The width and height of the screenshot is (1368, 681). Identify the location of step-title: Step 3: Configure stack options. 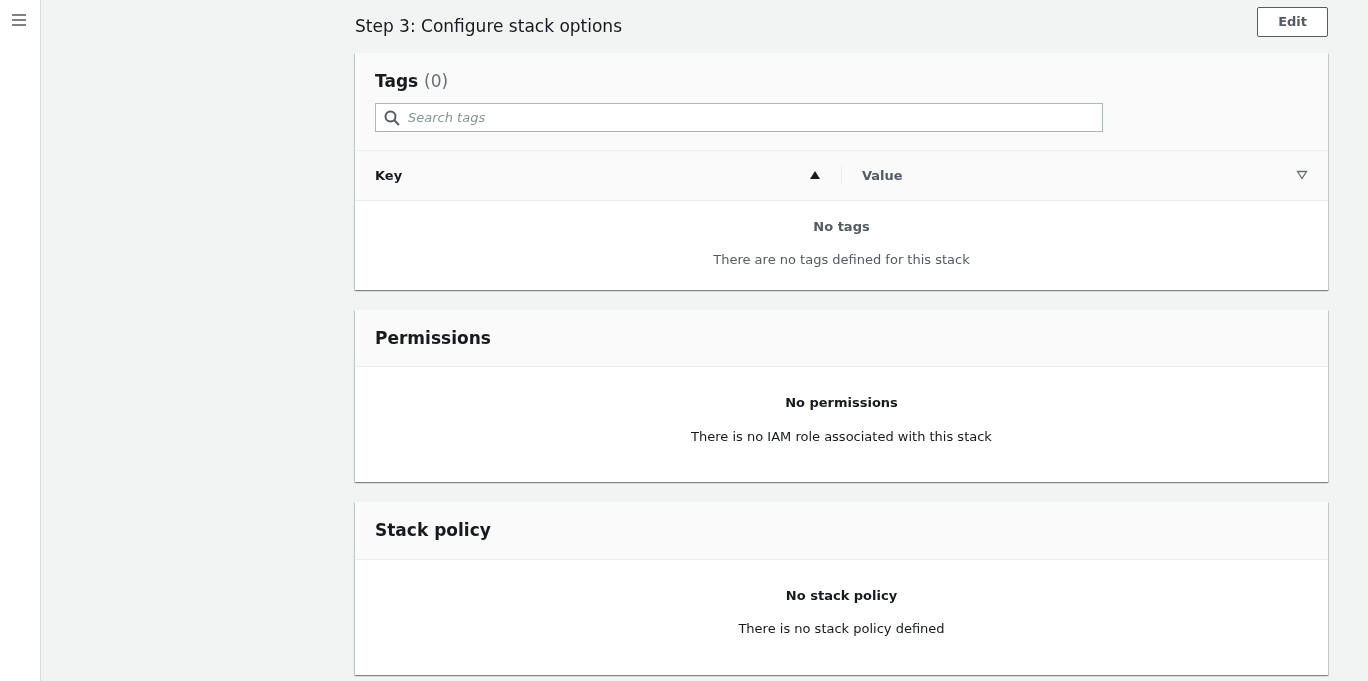
(488, 26).